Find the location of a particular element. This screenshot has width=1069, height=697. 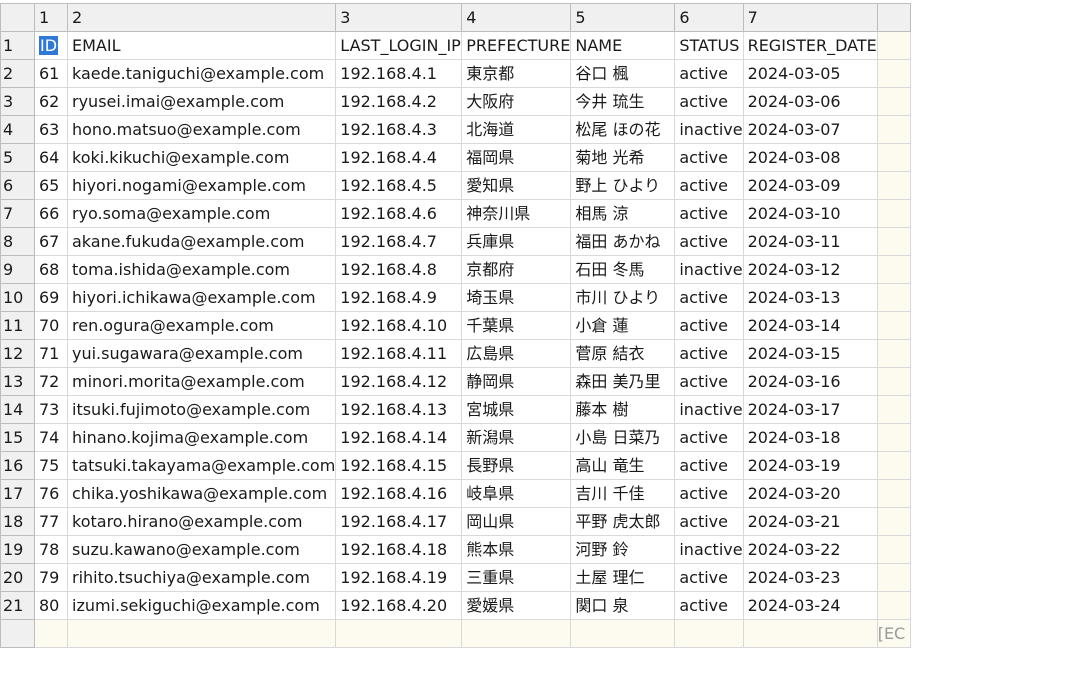

cell-prefecture: 神奈川県 is located at coordinates (516, 213).